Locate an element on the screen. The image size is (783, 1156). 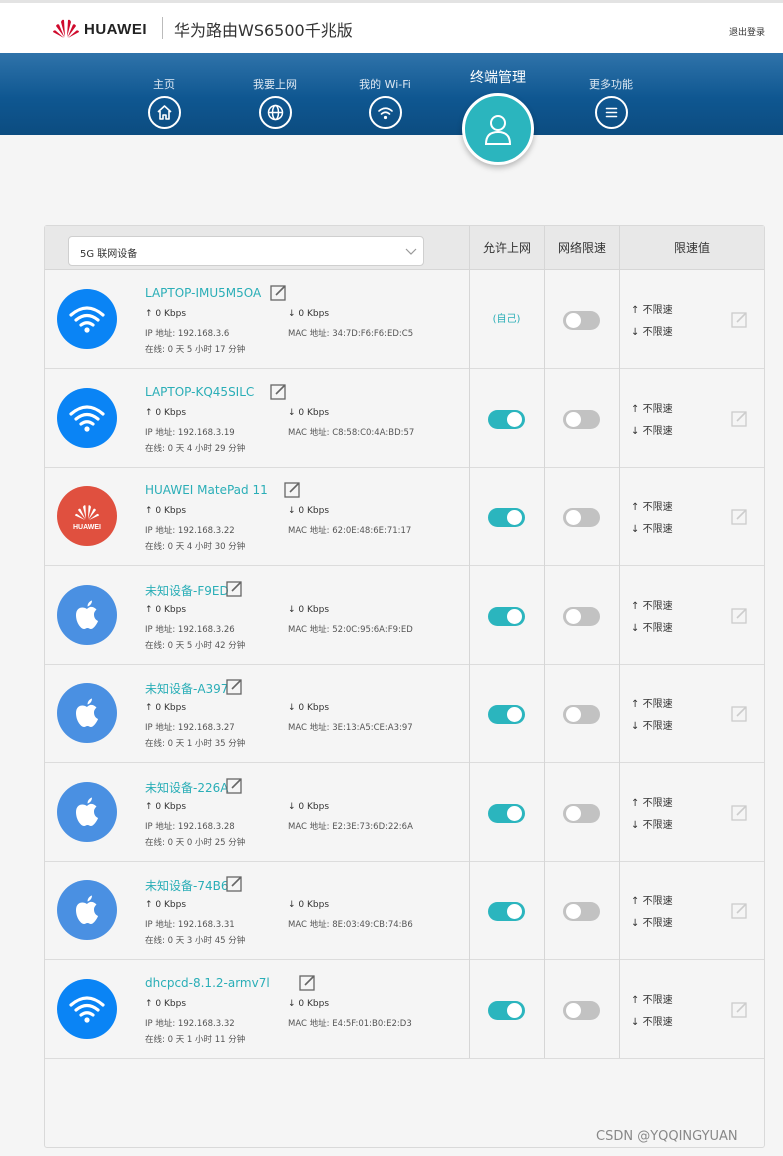
device-name: 未知设备-226A is located at coordinates (186, 787).